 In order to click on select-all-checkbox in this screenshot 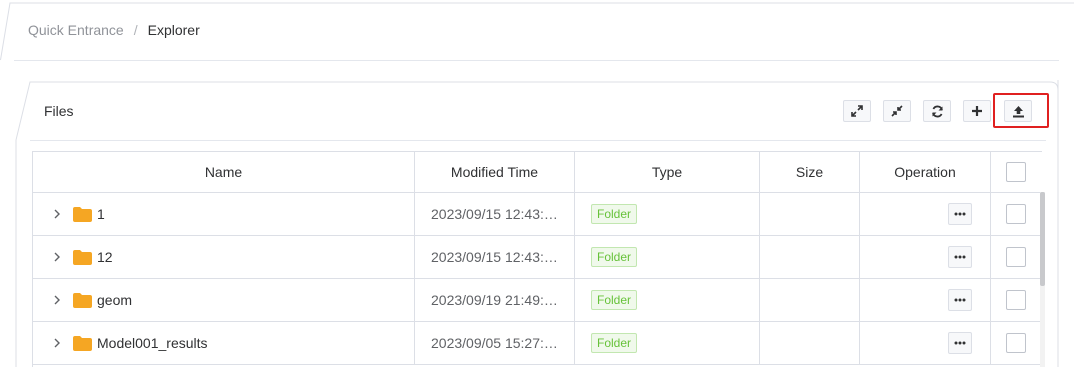, I will do `click(1016, 172)`.